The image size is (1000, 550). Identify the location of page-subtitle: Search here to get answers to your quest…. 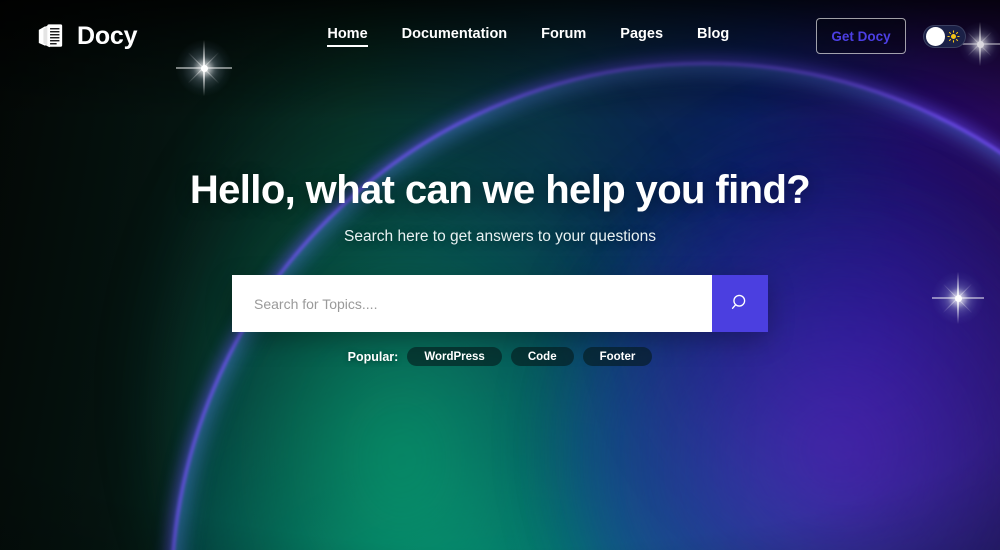
(500, 236).